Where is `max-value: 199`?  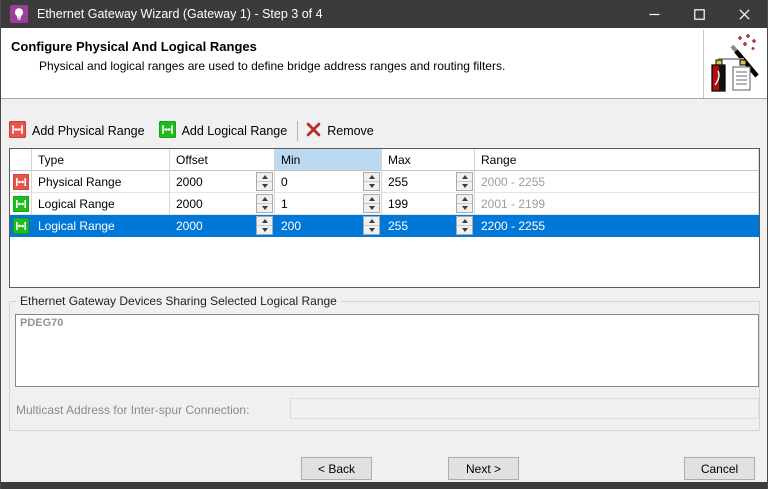 max-value: 199 is located at coordinates (398, 203).